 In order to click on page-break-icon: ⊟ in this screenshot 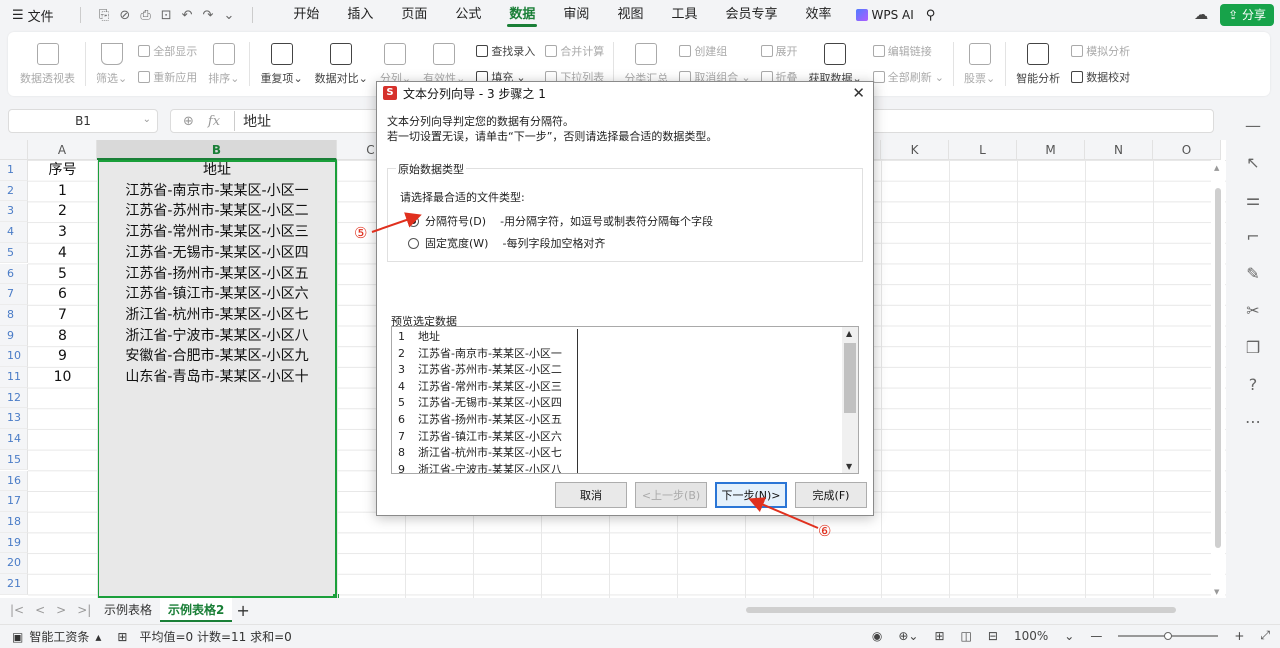, I will do `click(993, 636)`.